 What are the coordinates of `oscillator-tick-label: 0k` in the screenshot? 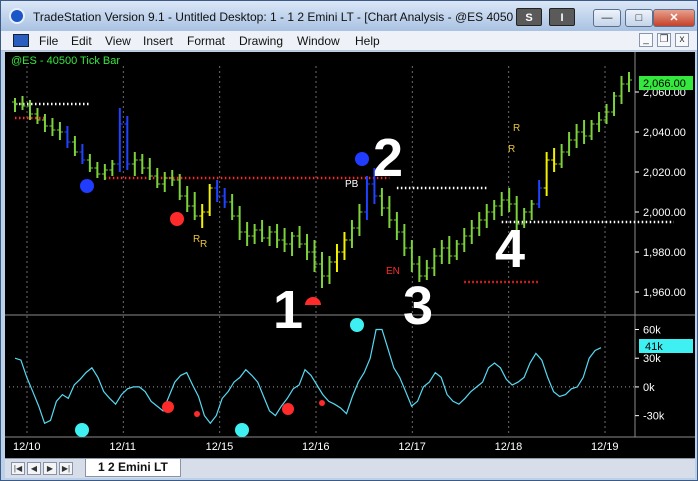 It's located at (649, 388).